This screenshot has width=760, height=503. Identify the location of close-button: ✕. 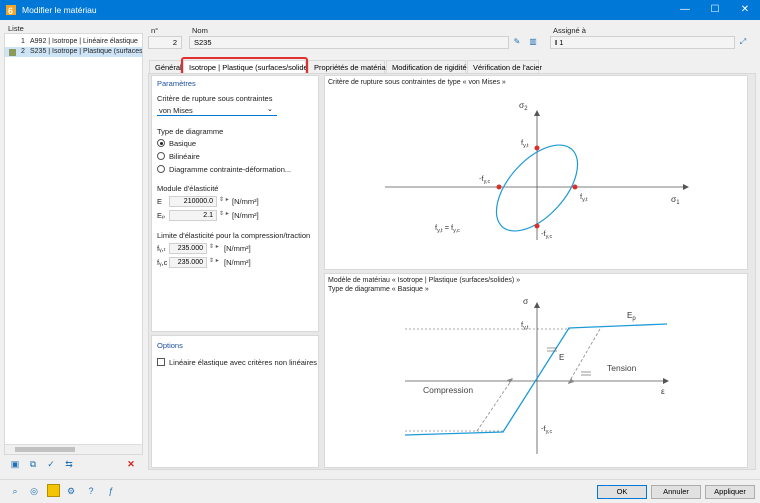
(745, 10).